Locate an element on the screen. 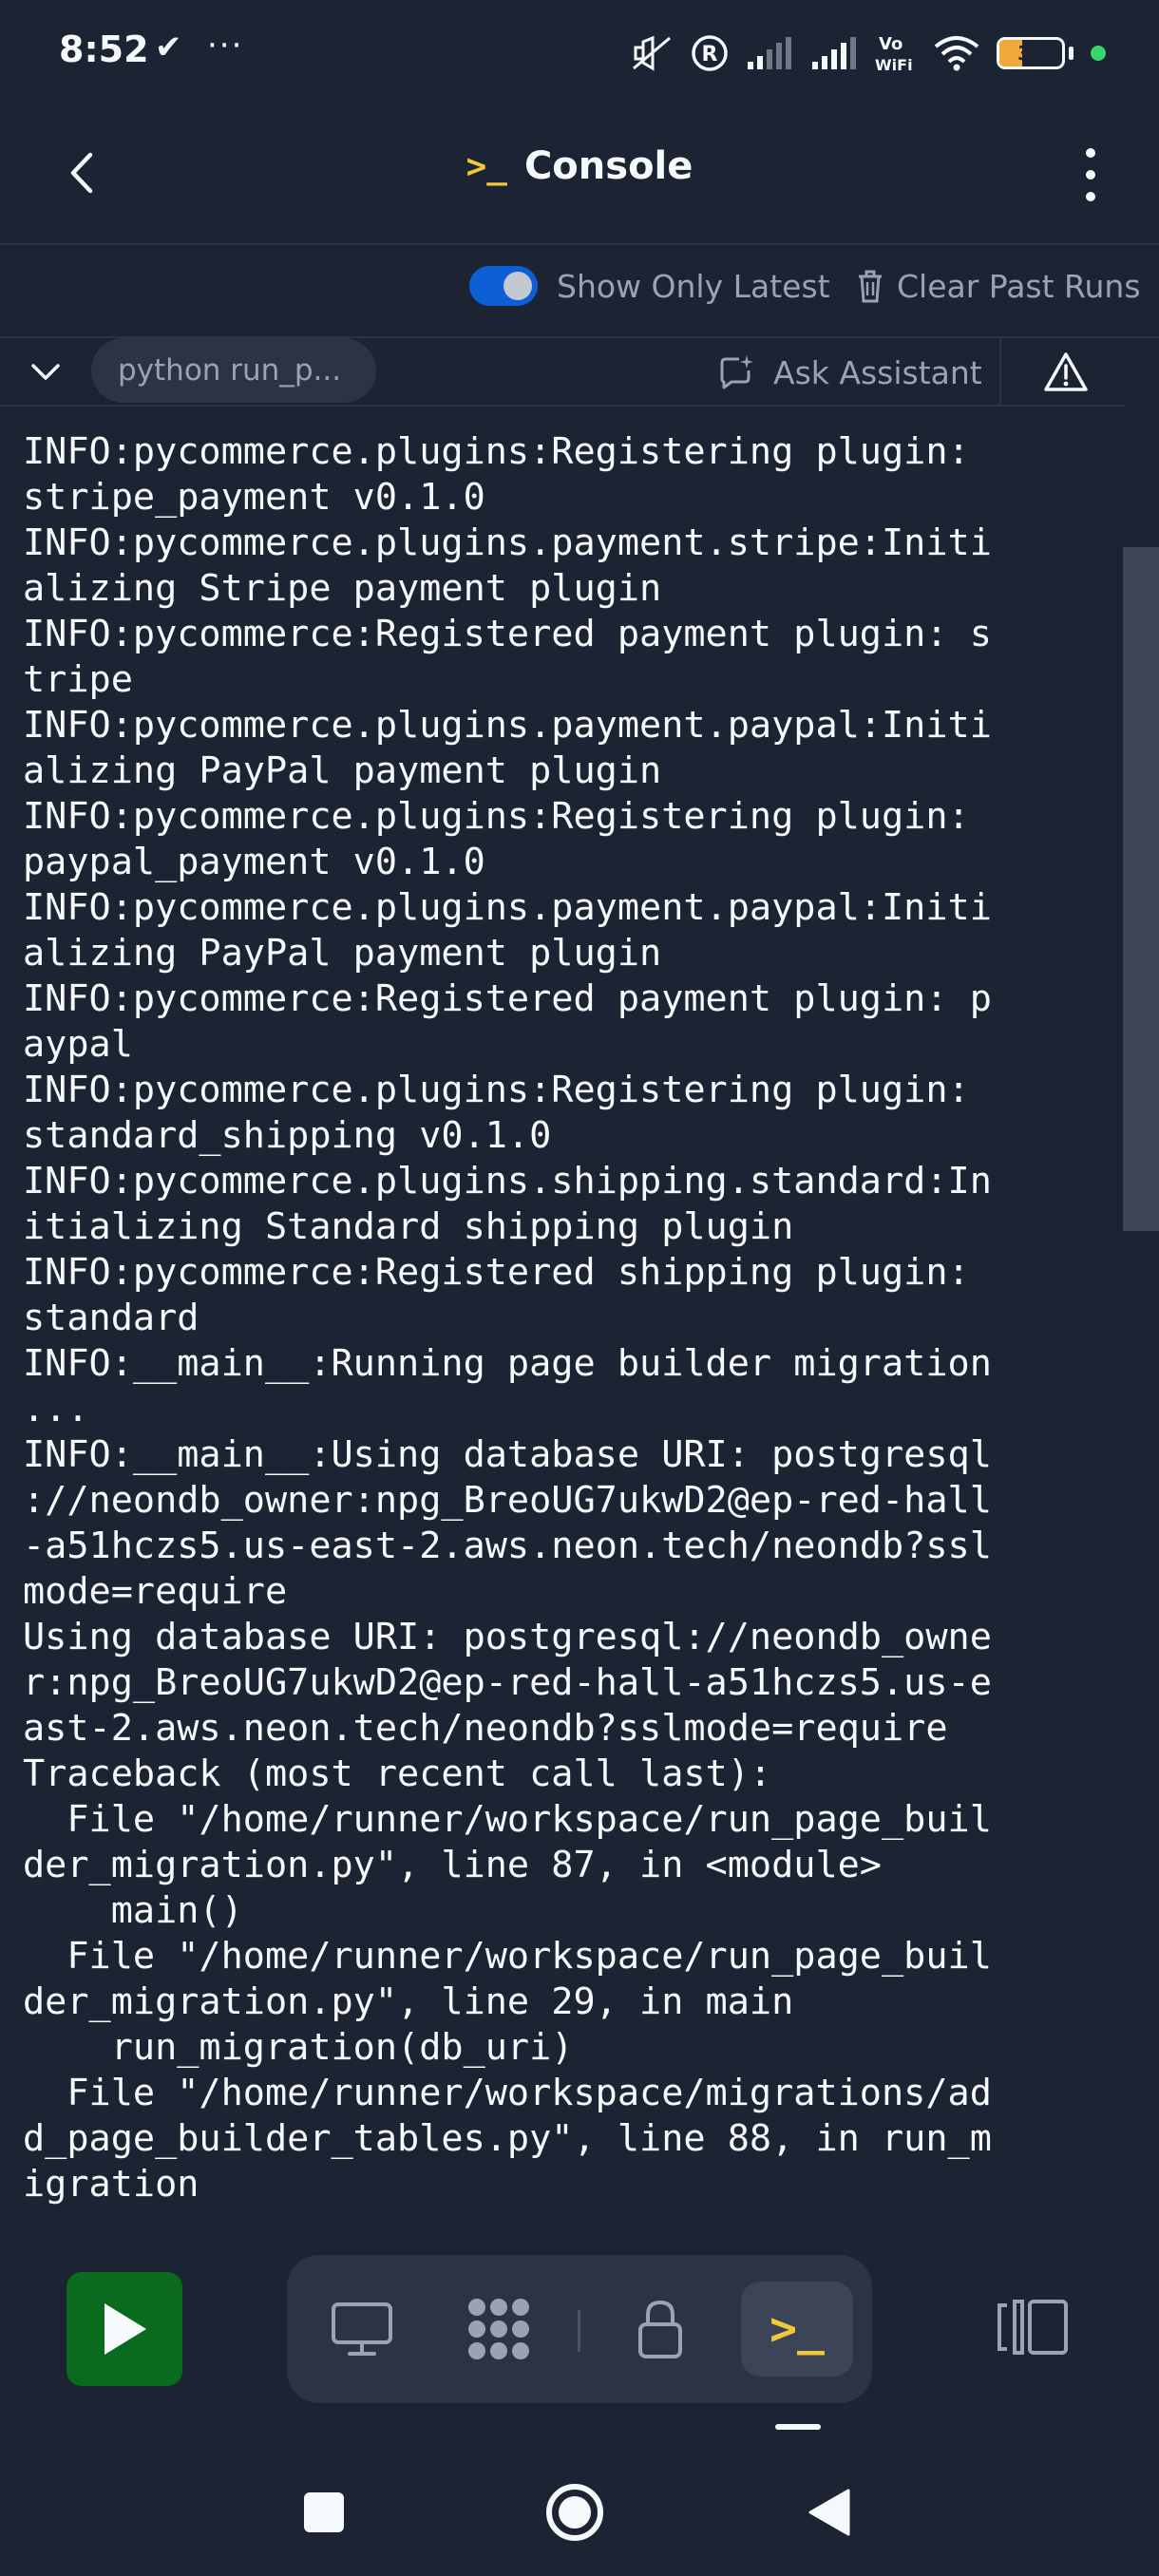  header-title-group: >_ Console is located at coordinates (579, 166).